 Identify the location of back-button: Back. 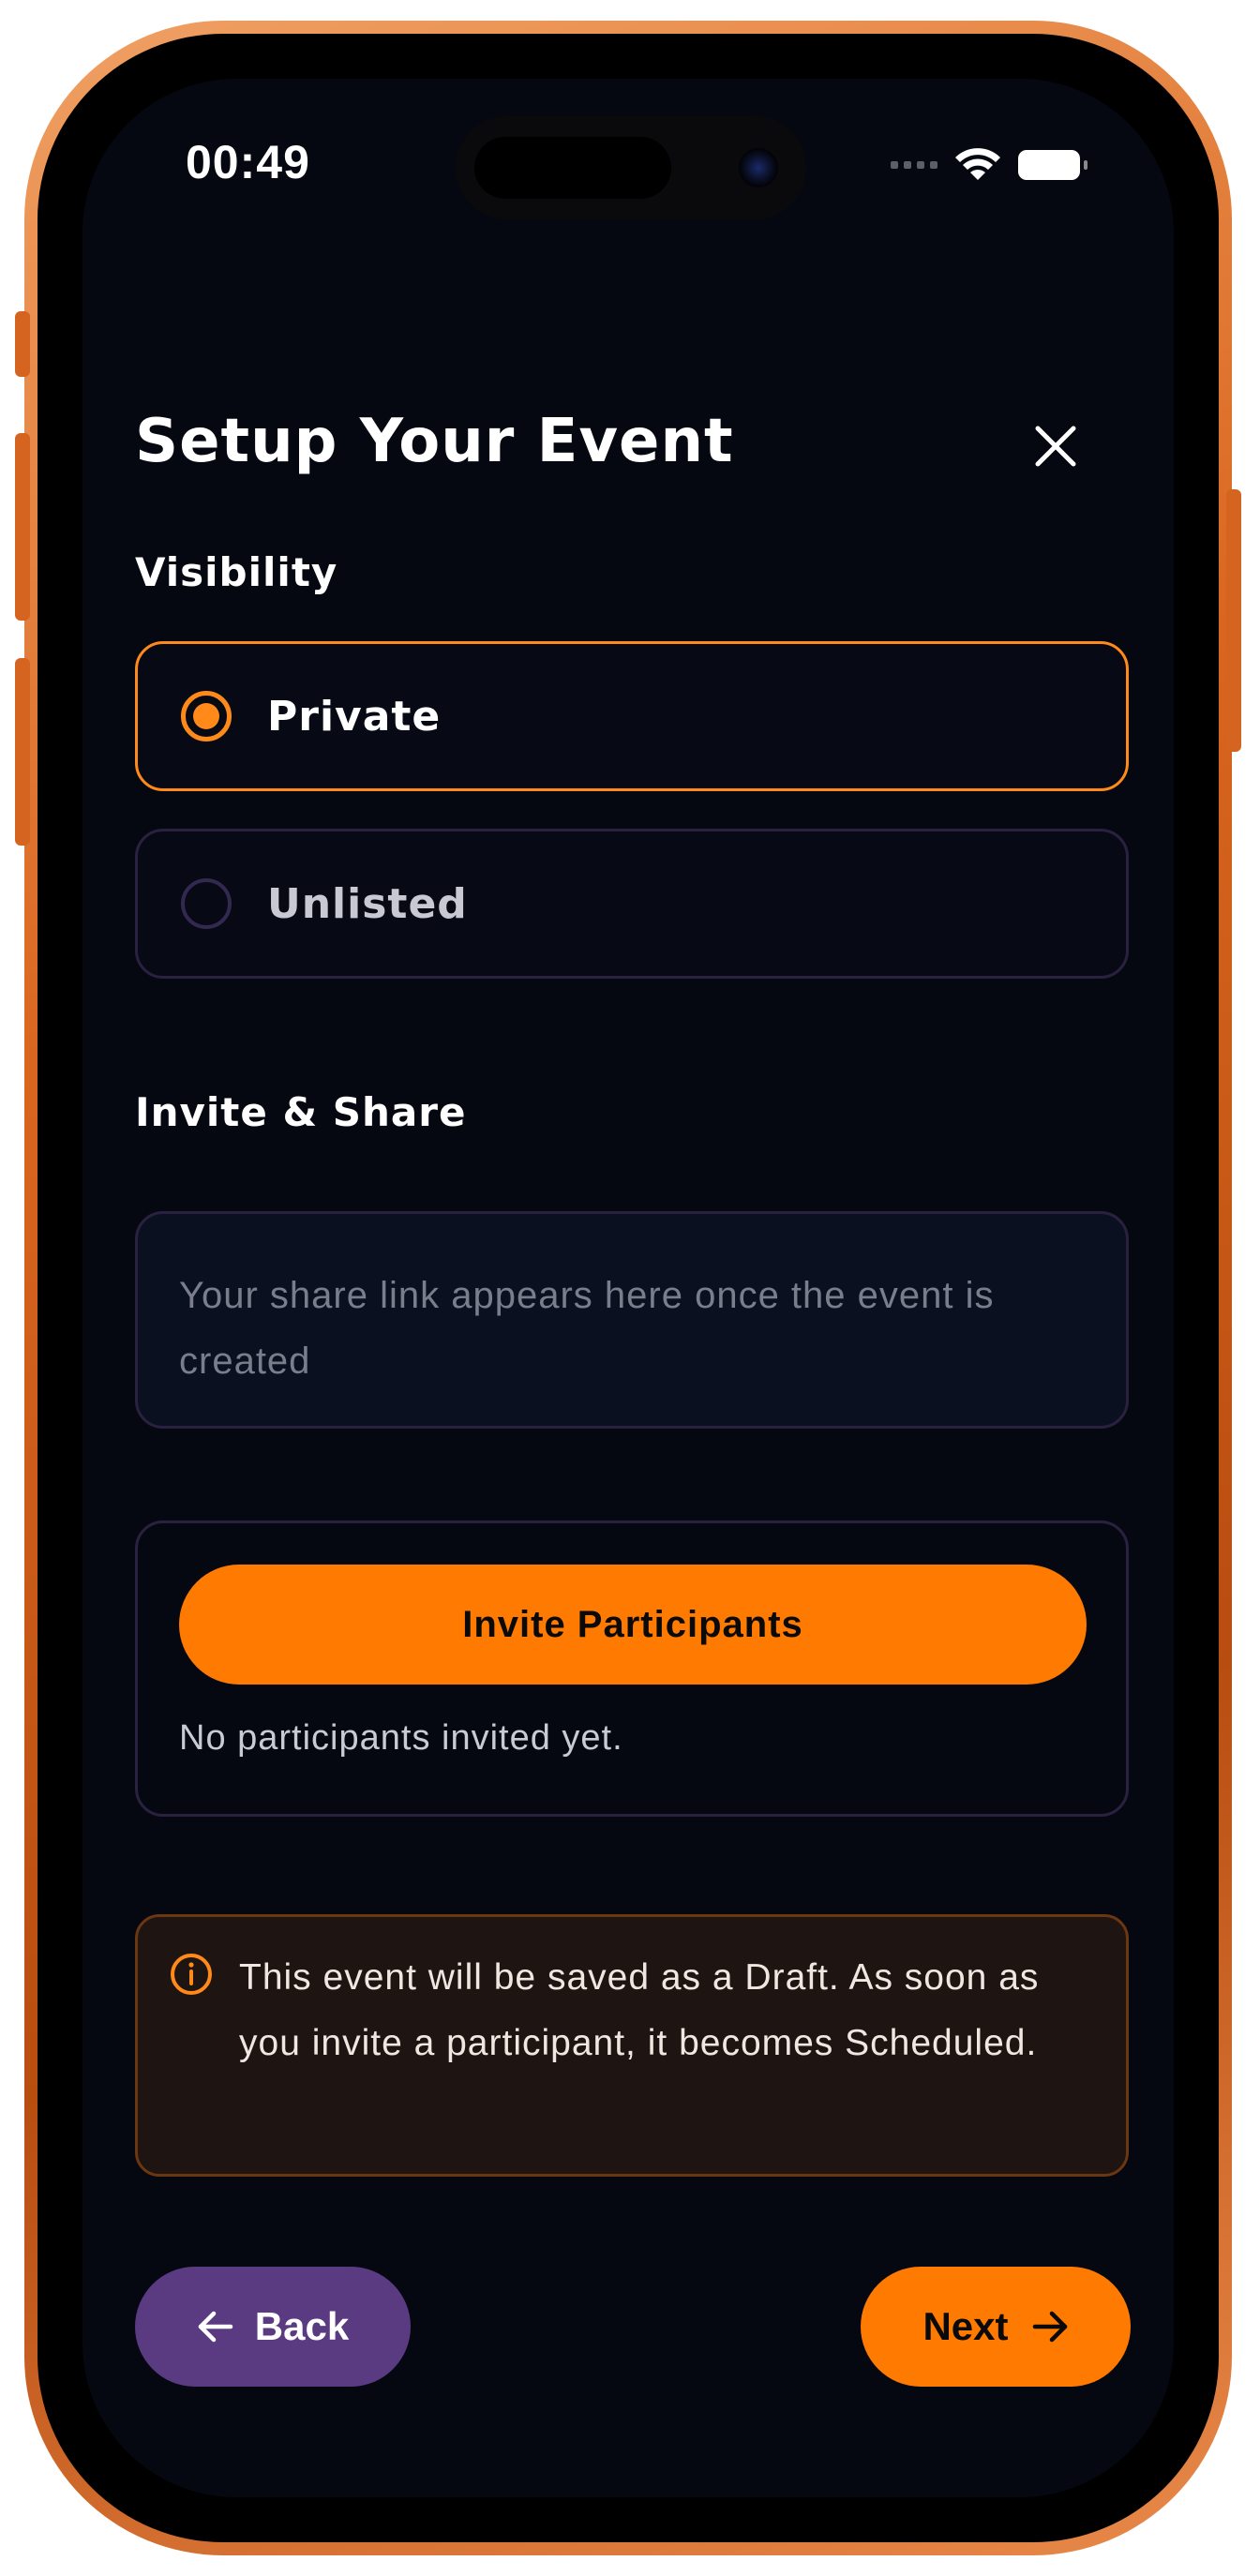
(273, 2327).